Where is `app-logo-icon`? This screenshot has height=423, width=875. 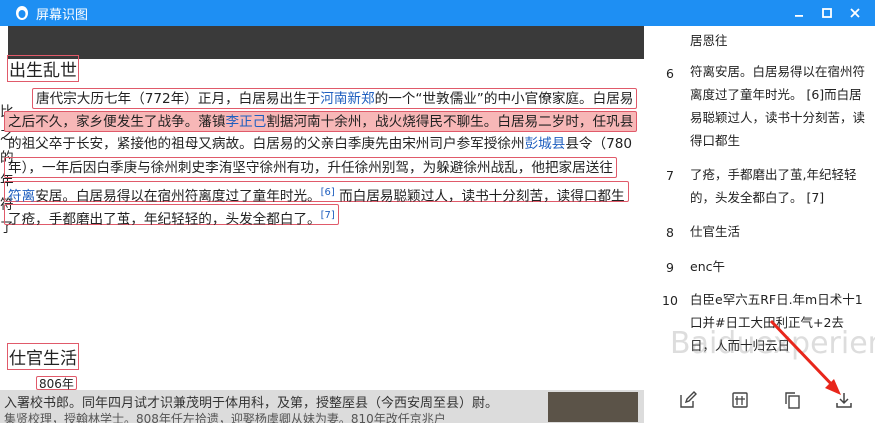
app-logo-icon is located at coordinates (22, 13).